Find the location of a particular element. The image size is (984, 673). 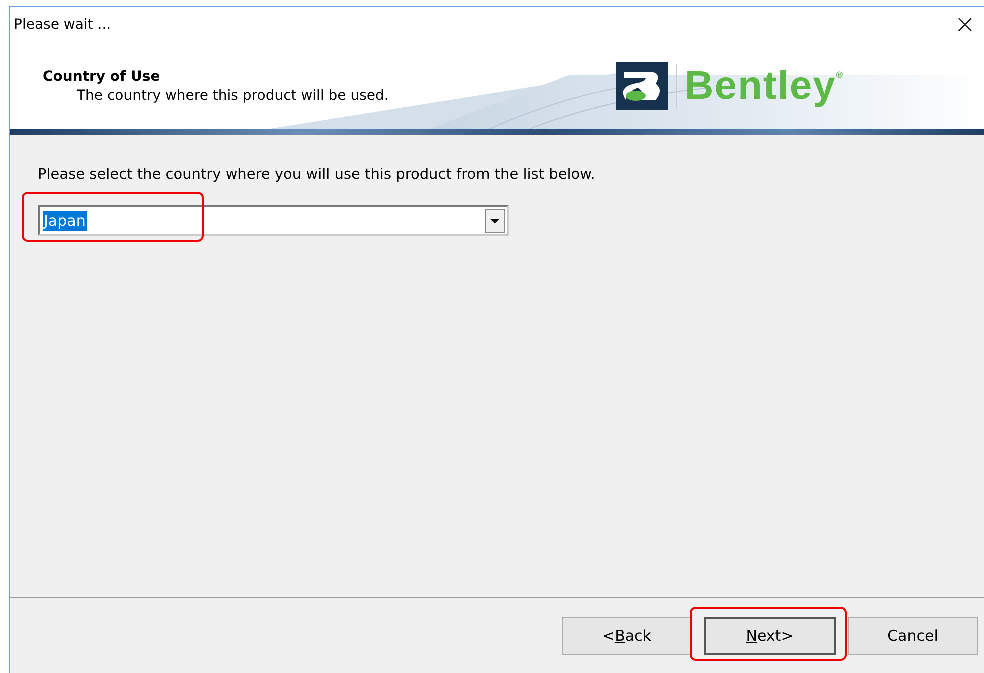

wizard-button: <Back is located at coordinates (627, 635).